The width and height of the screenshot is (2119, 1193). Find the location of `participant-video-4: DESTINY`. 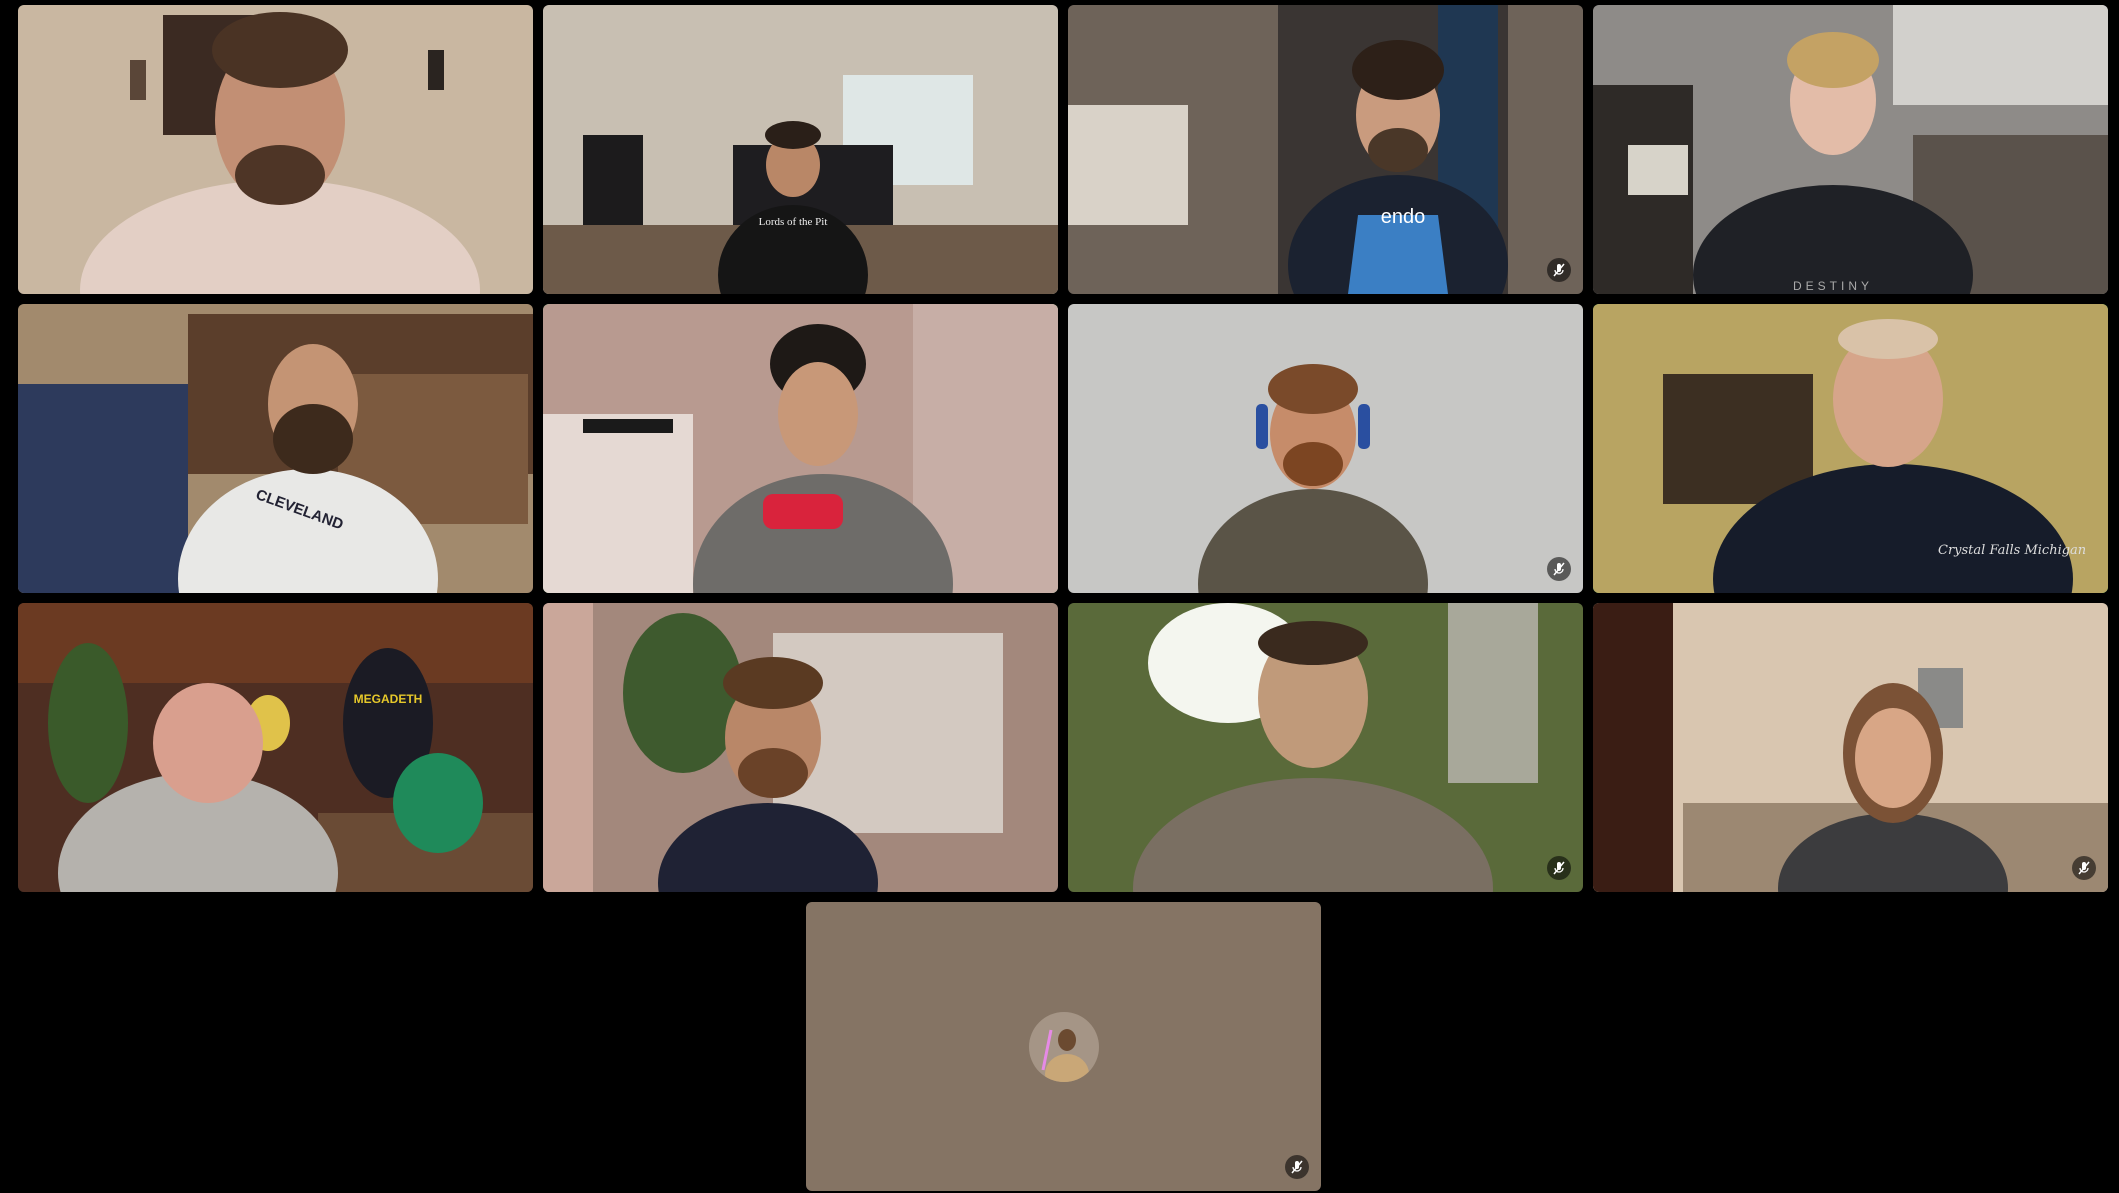

participant-video-4: DESTINY is located at coordinates (1850, 149).